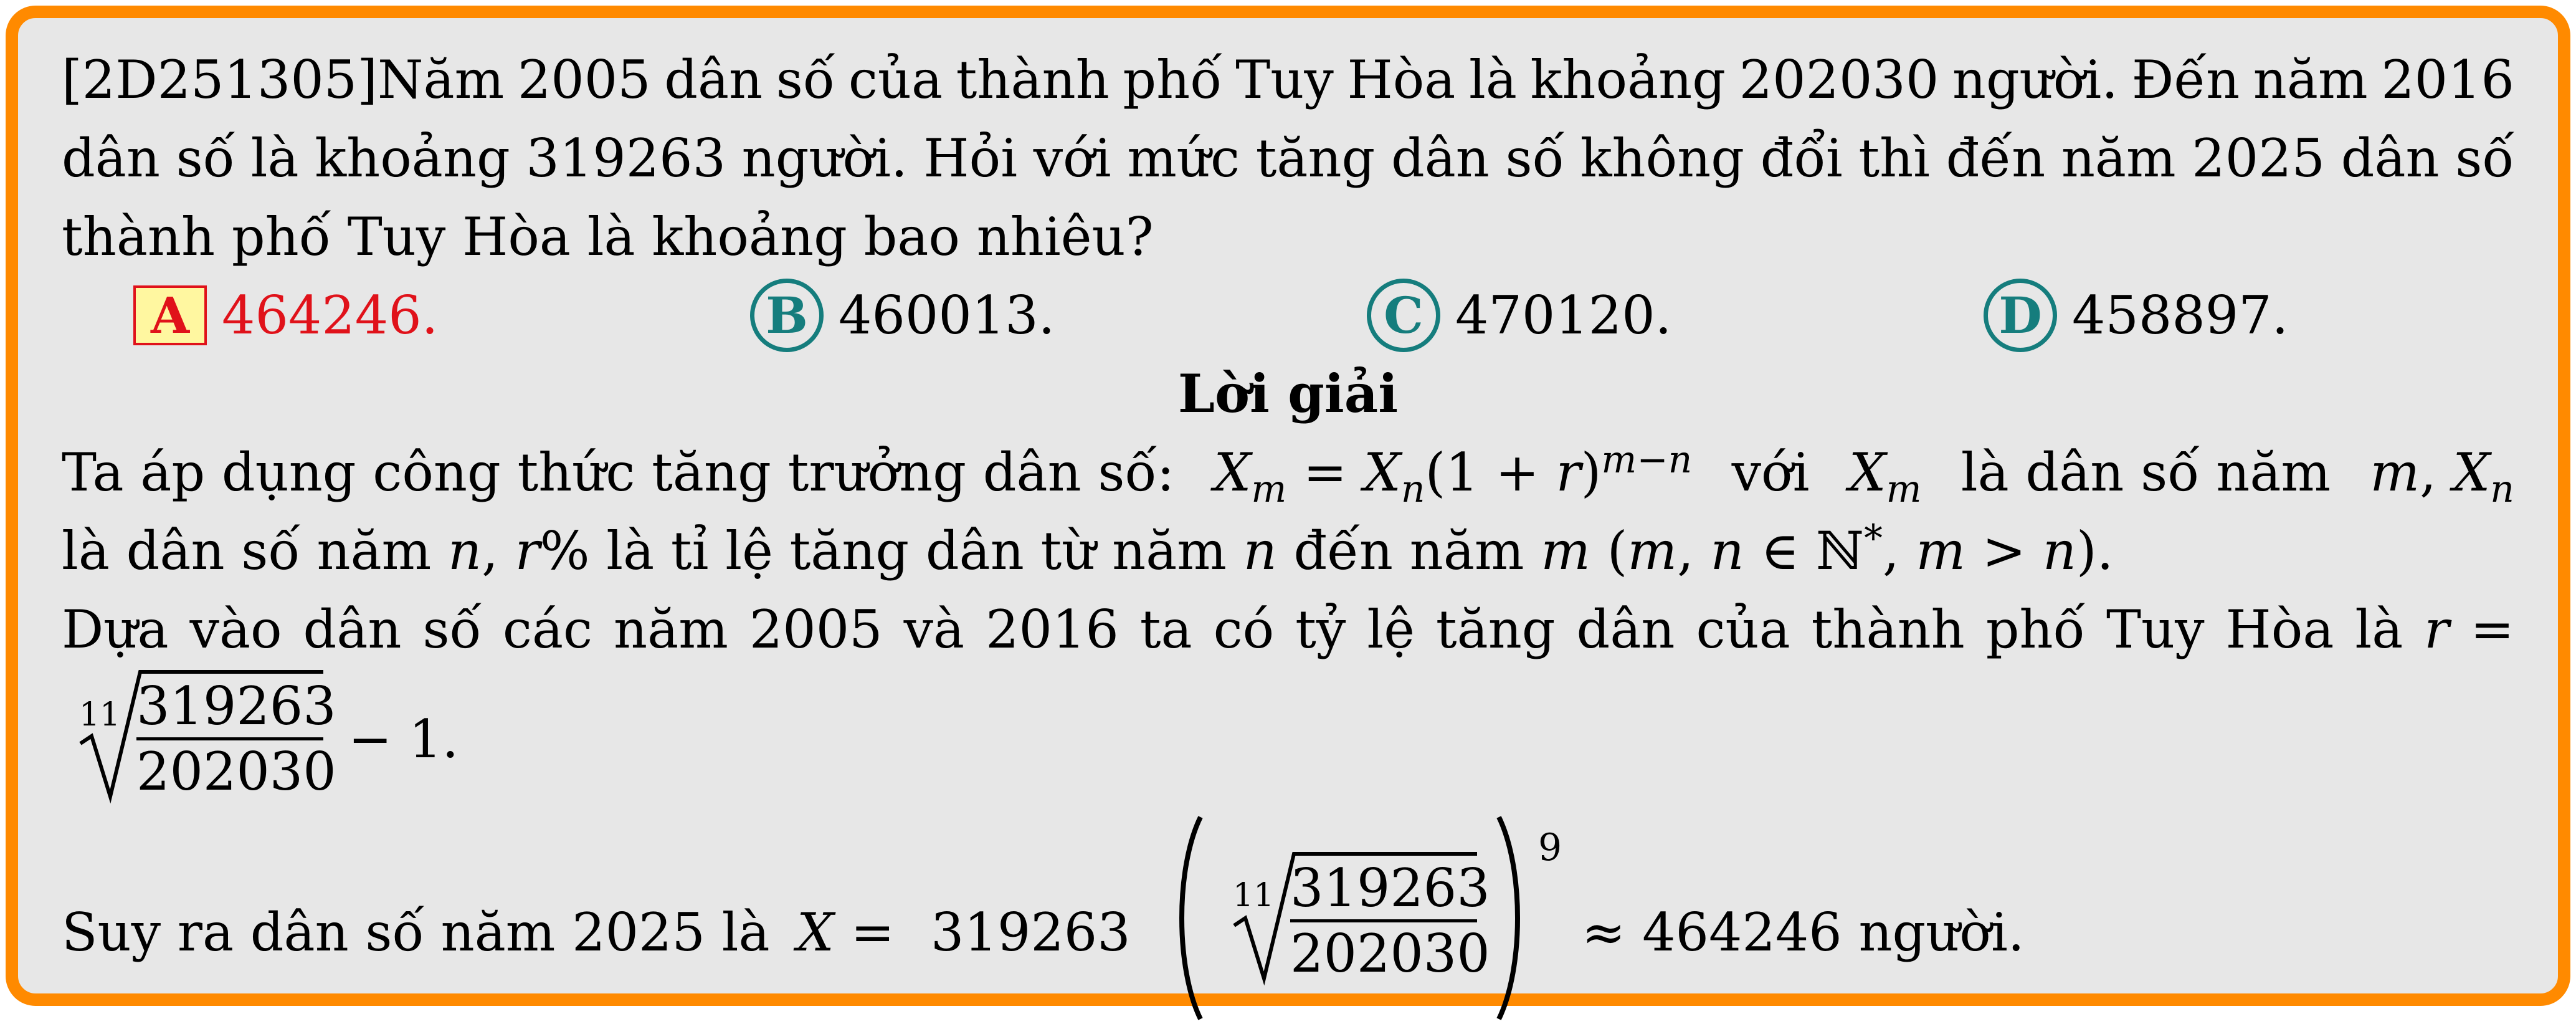 This screenshot has height=1024, width=2576. Describe the element at coordinates (1550, 847) in the screenshot. I see `exponent: 9` at that location.